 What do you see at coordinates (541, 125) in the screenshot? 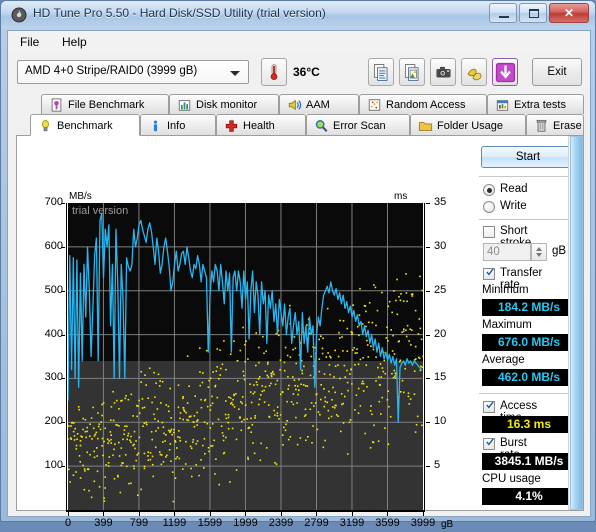
I see `trash-icon` at bounding box center [541, 125].